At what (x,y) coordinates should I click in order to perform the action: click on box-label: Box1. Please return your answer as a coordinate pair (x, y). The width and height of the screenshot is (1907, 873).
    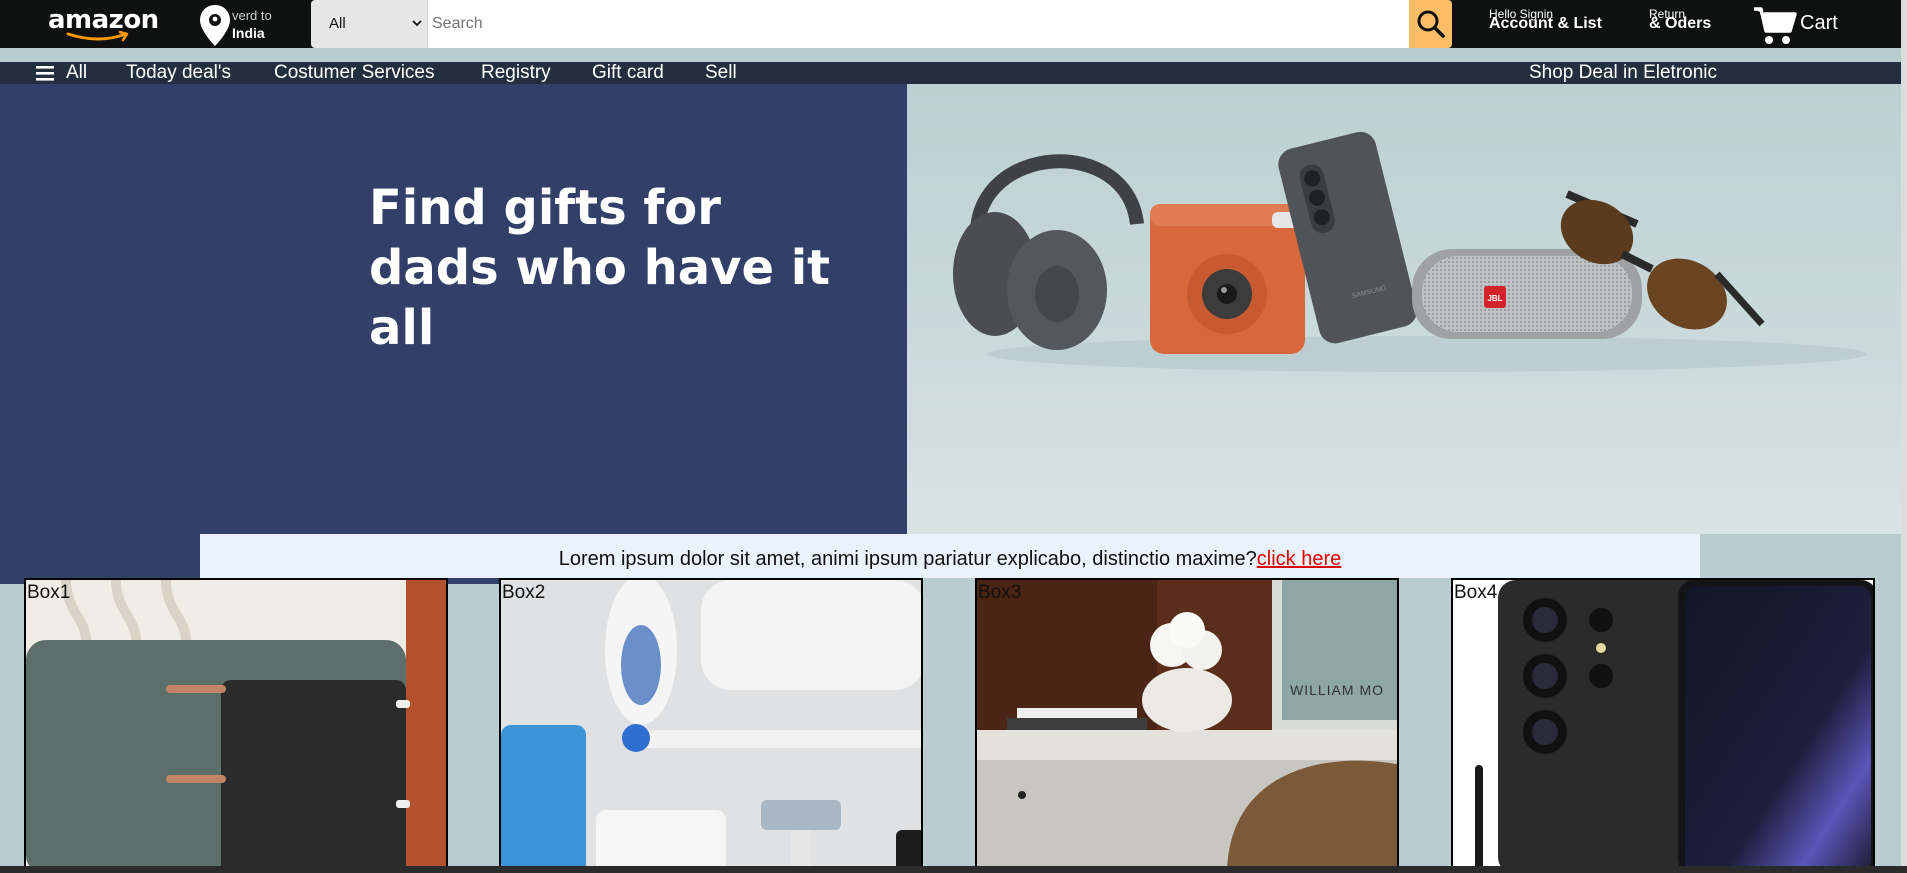
    Looking at the image, I should click on (49, 592).